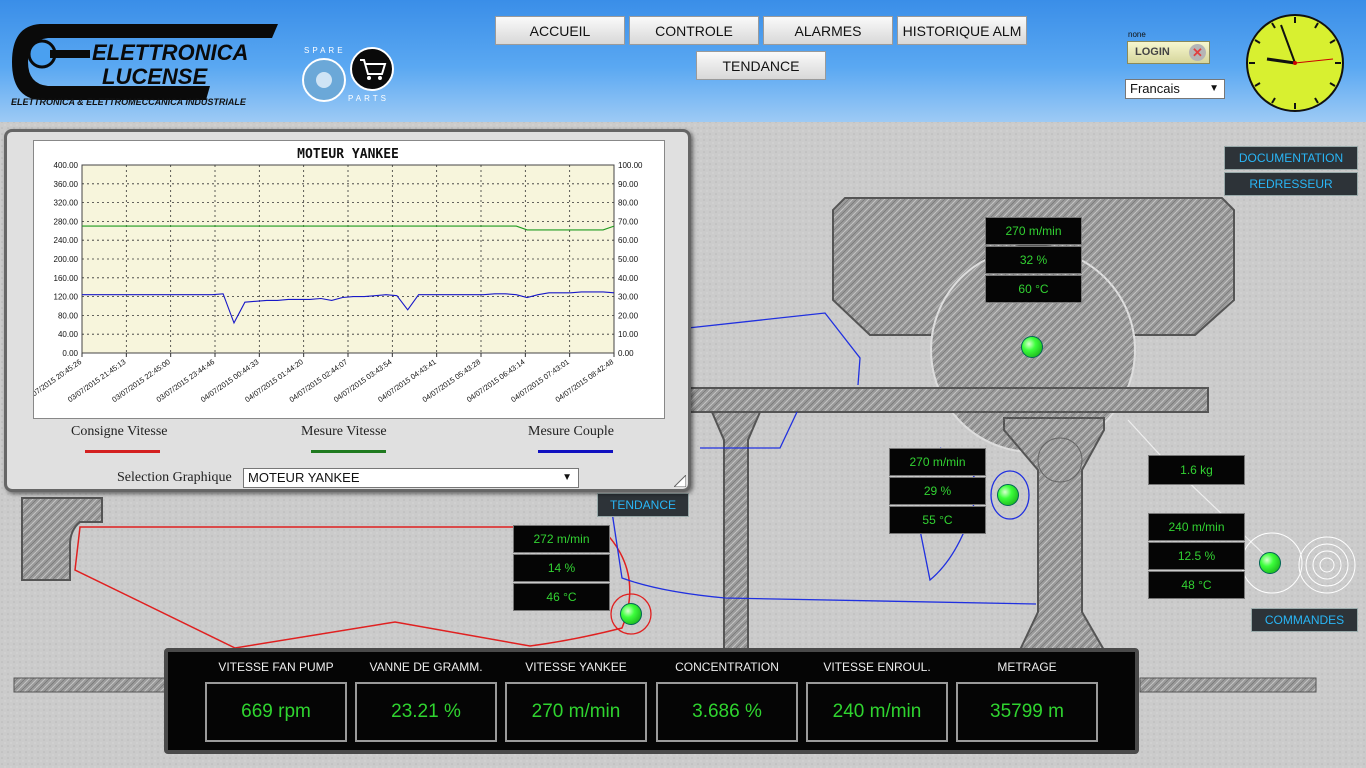 Image resolution: width=1366 pixels, height=768 pixels. Describe the element at coordinates (348, 154) in the screenshot. I see `chart-title: MOTEUR YANKEE` at that location.